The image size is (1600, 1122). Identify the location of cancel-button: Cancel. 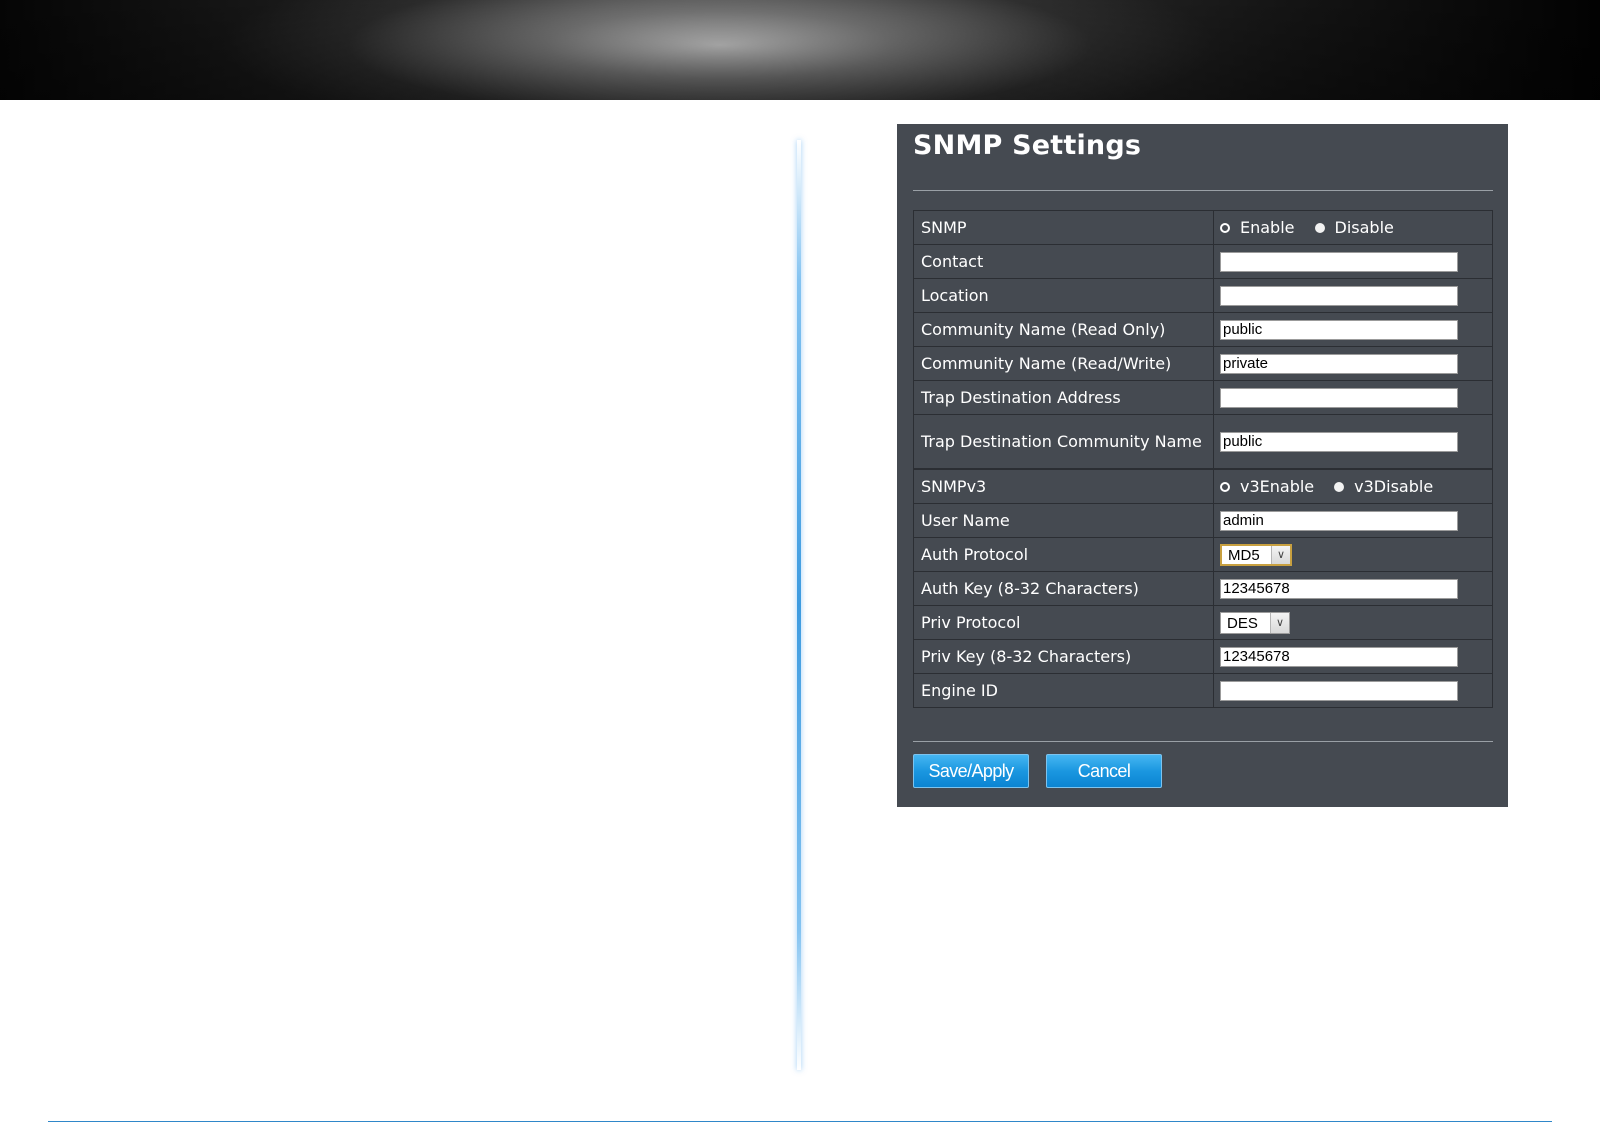
(1104, 771).